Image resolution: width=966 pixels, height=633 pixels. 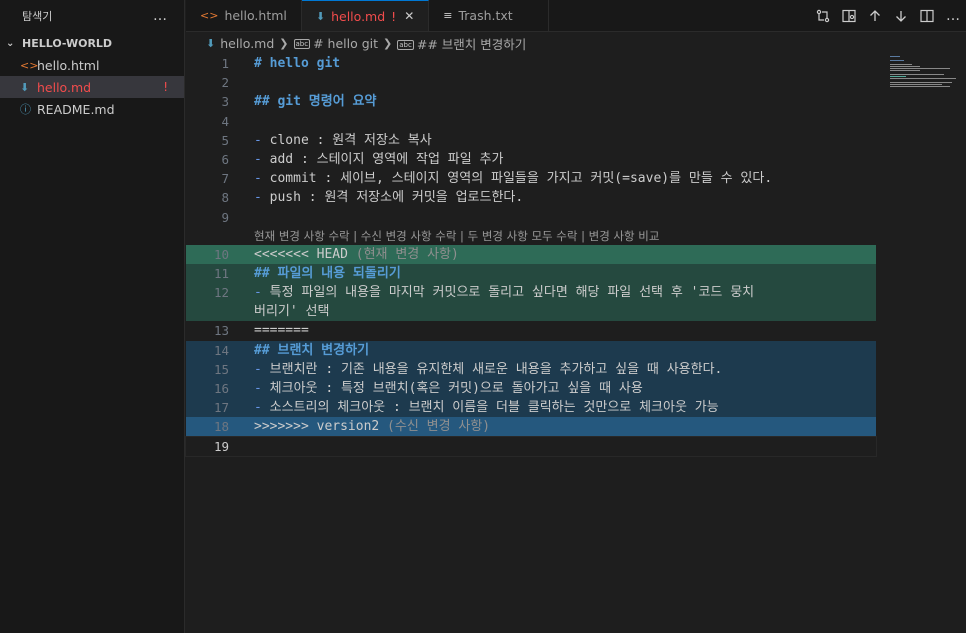 I want to click on arrow-down-icon, so click(x=901, y=16).